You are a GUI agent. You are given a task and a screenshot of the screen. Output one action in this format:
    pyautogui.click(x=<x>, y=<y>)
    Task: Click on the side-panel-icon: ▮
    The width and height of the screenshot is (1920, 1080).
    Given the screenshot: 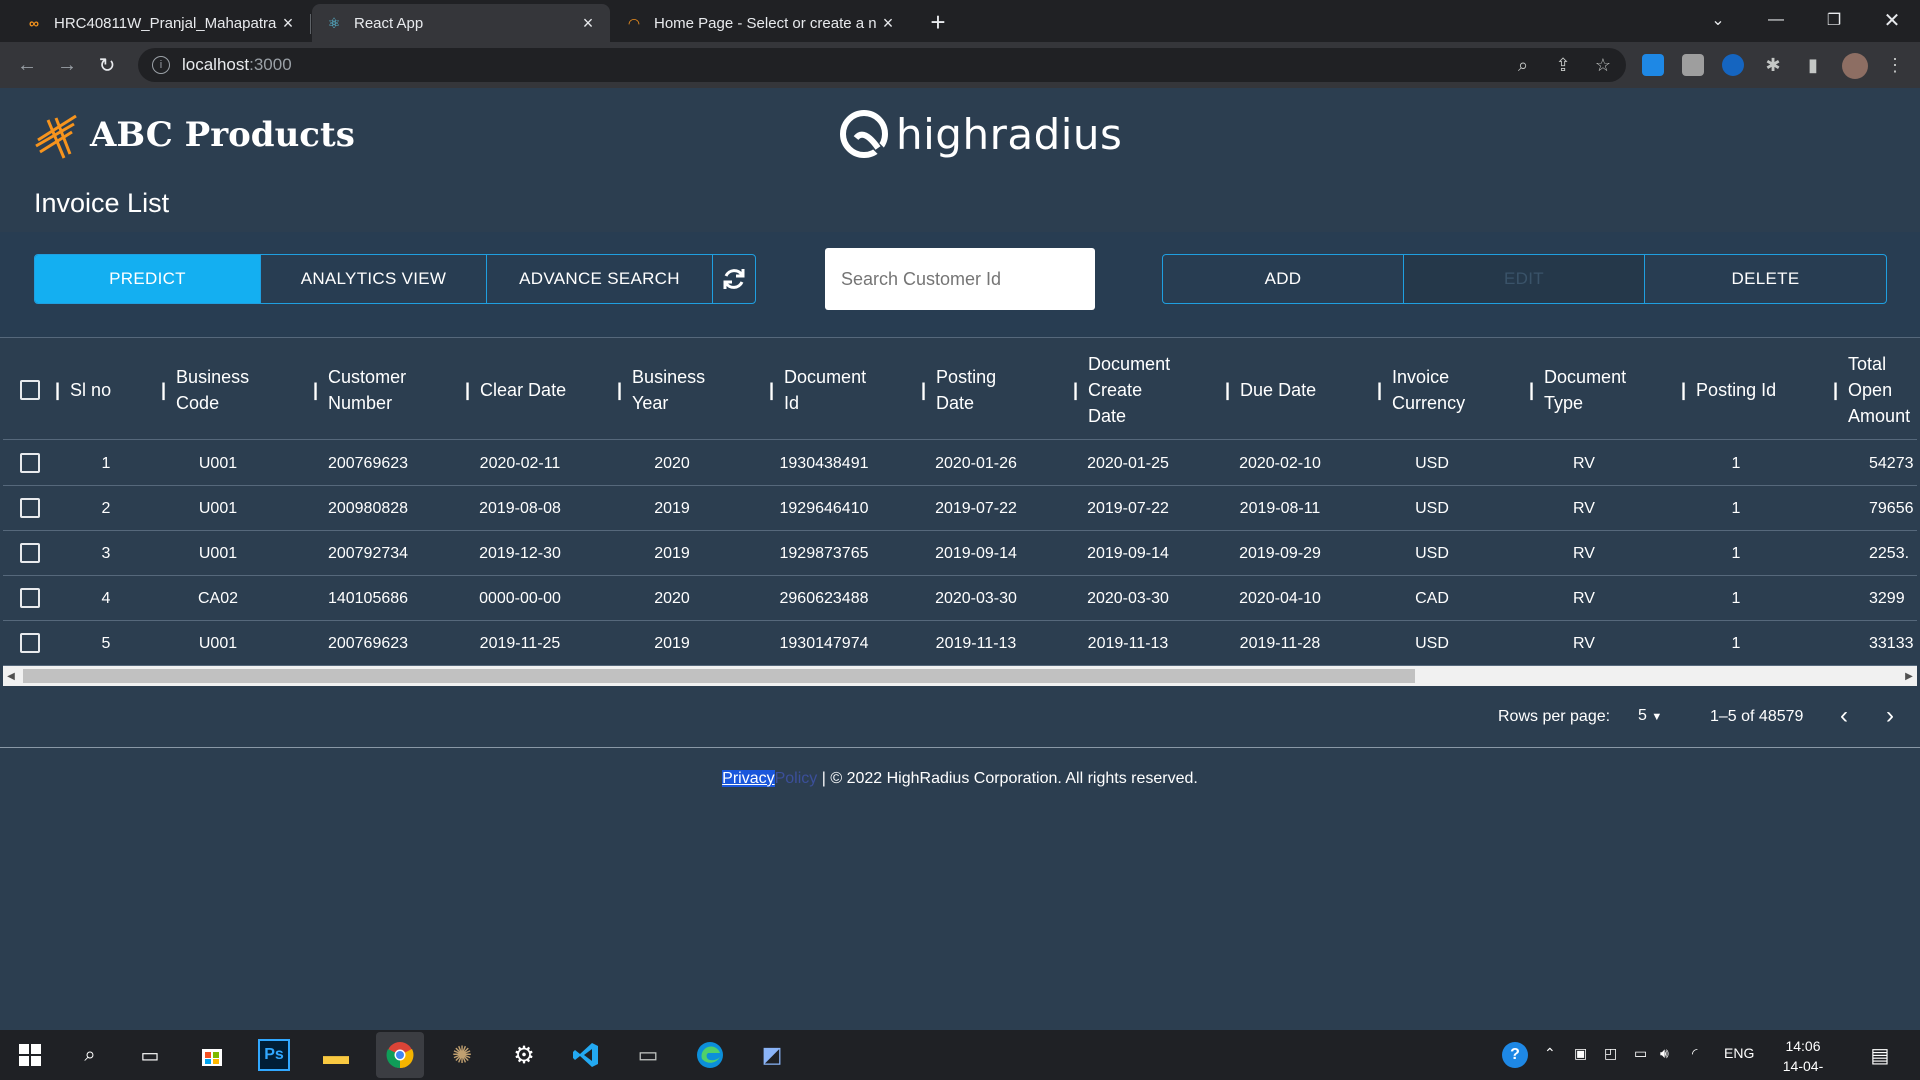 What is the action you would take?
    pyautogui.click(x=1813, y=65)
    